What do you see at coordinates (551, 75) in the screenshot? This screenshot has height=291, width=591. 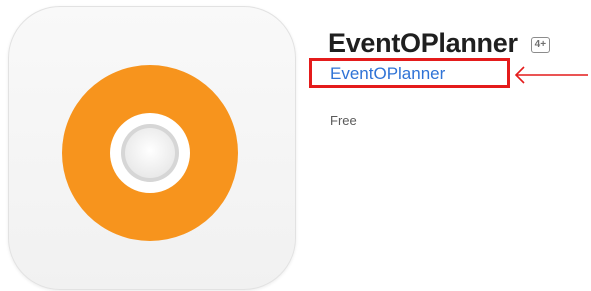 I see `left-arrow-icon` at bounding box center [551, 75].